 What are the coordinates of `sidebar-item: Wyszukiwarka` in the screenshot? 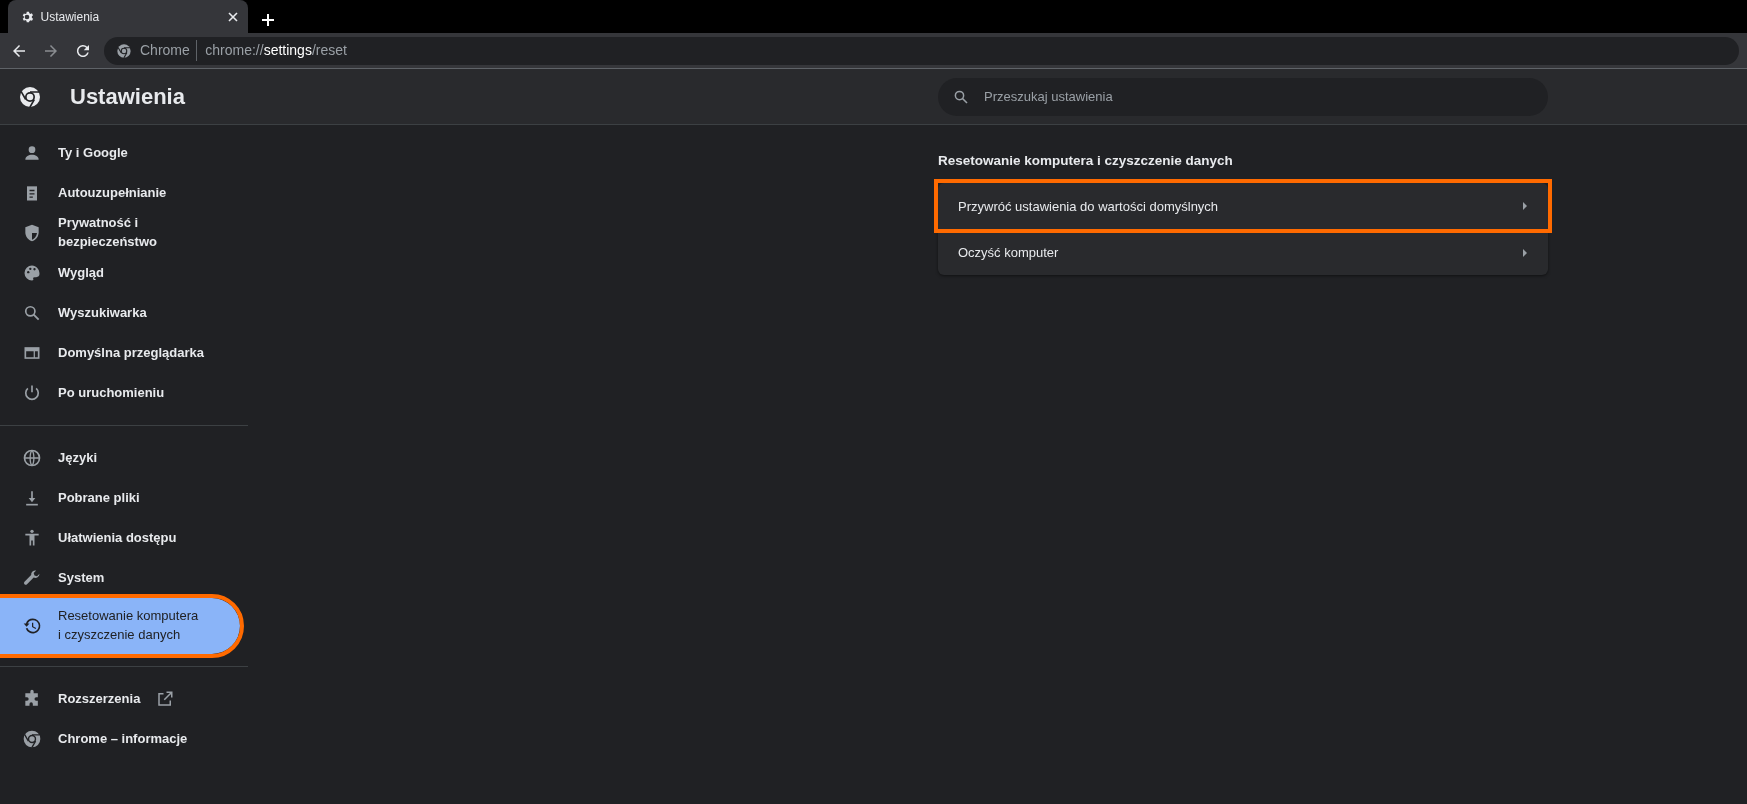 It's located at (120, 313).